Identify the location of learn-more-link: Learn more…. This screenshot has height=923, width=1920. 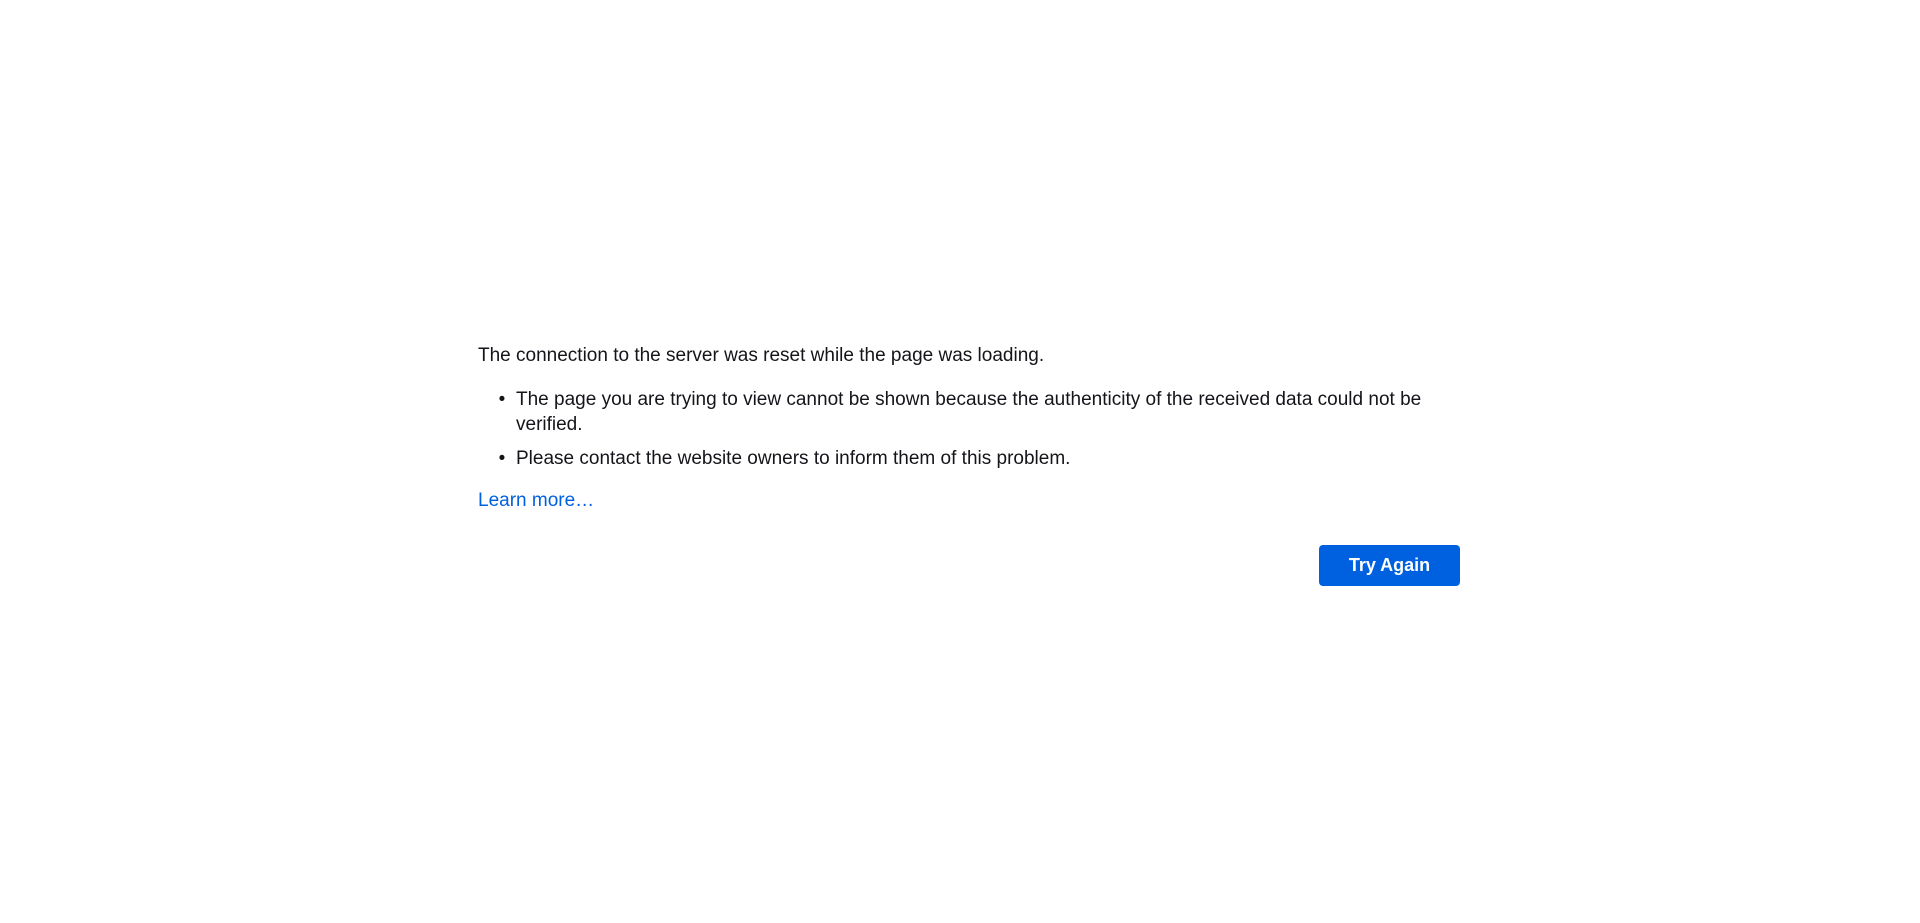
(536, 501).